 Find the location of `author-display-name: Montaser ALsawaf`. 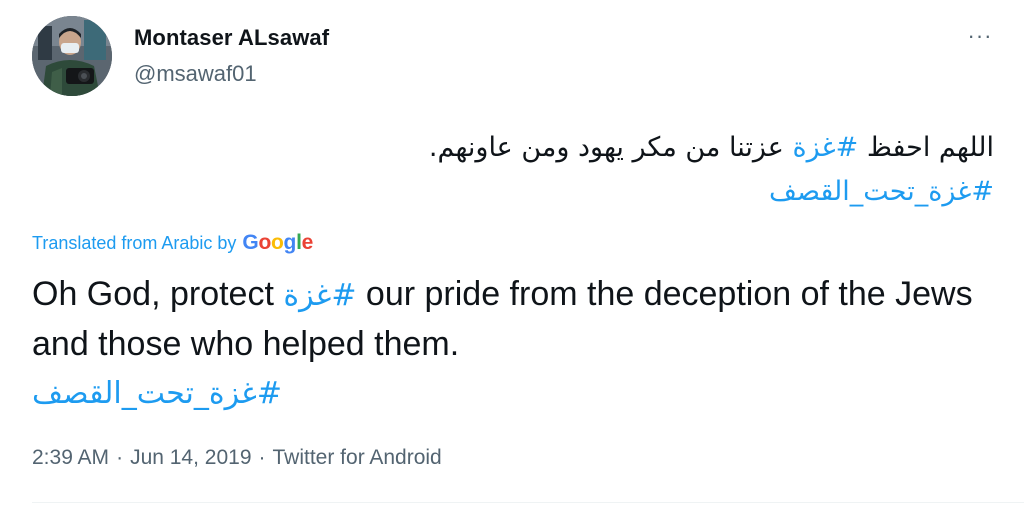

author-display-name: Montaser ALsawaf is located at coordinates (231, 38).